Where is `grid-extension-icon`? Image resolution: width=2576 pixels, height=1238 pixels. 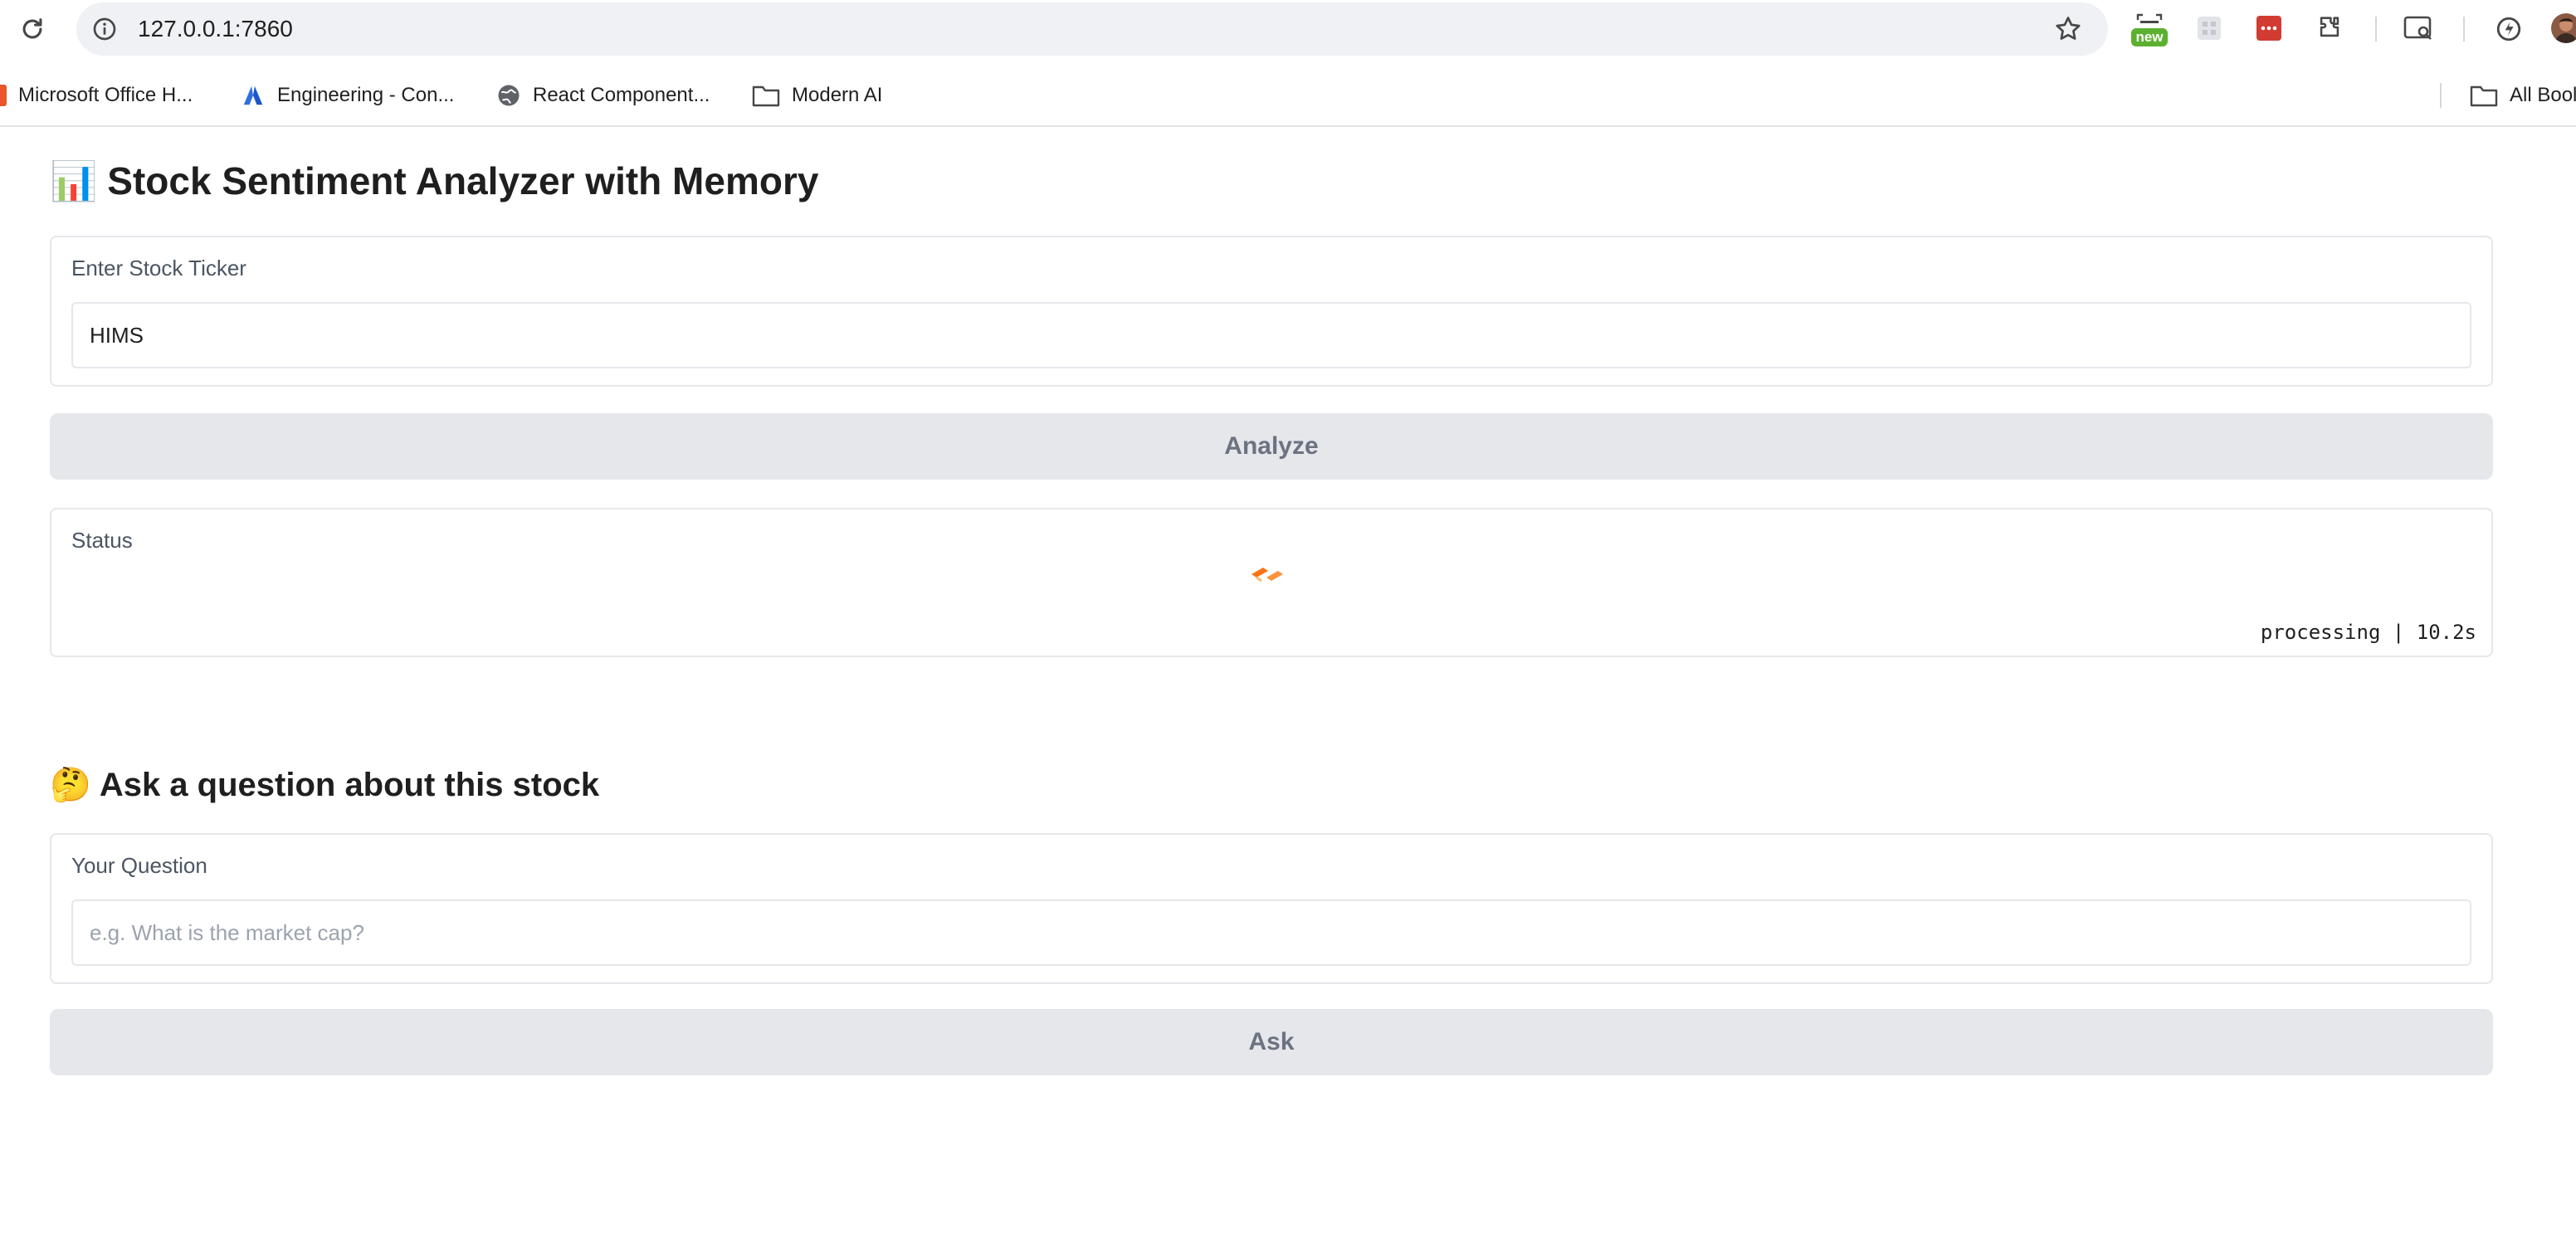 grid-extension-icon is located at coordinates (2209, 28).